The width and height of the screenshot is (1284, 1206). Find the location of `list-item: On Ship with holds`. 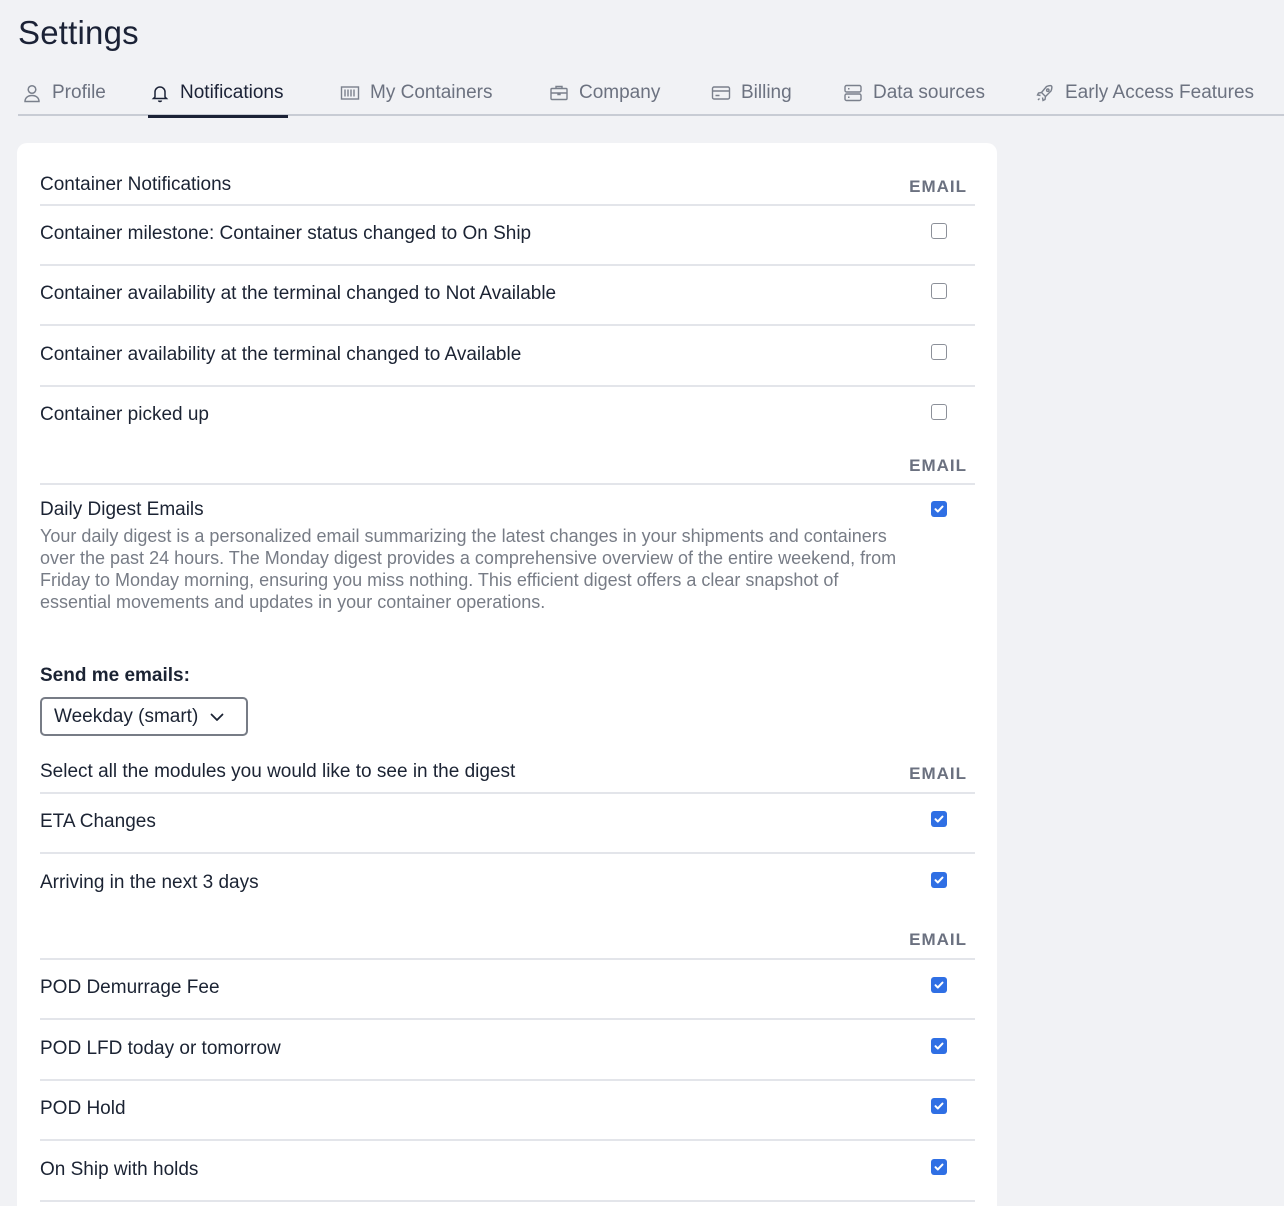

list-item: On Ship with holds is located at coordinates (507, 1172).